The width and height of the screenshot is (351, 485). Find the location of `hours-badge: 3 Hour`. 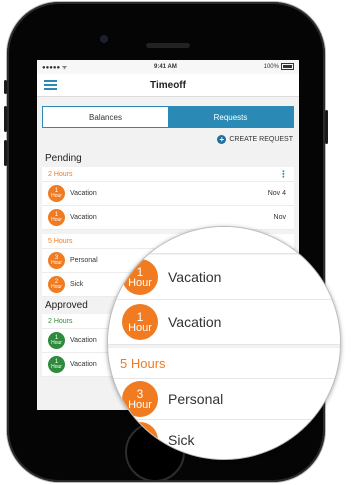

hours-badge: 3 Hour is located at coordinates (56, 260).